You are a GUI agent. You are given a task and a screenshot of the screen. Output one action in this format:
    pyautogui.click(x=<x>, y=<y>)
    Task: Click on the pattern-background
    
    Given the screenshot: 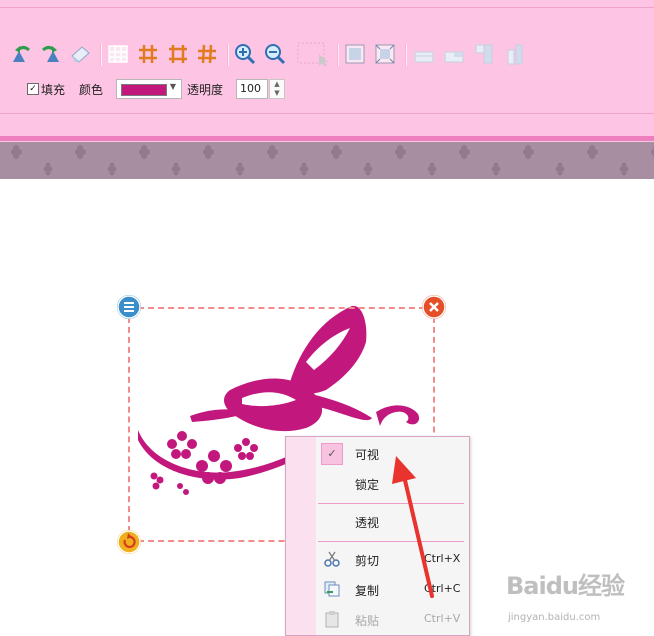 What is the action you would take?
    pyautogui.click(x=327, y=160)
    